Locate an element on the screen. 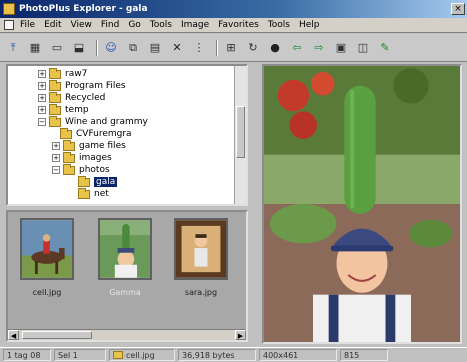  menu-edit: Edit is located at coordinates (52, 25).